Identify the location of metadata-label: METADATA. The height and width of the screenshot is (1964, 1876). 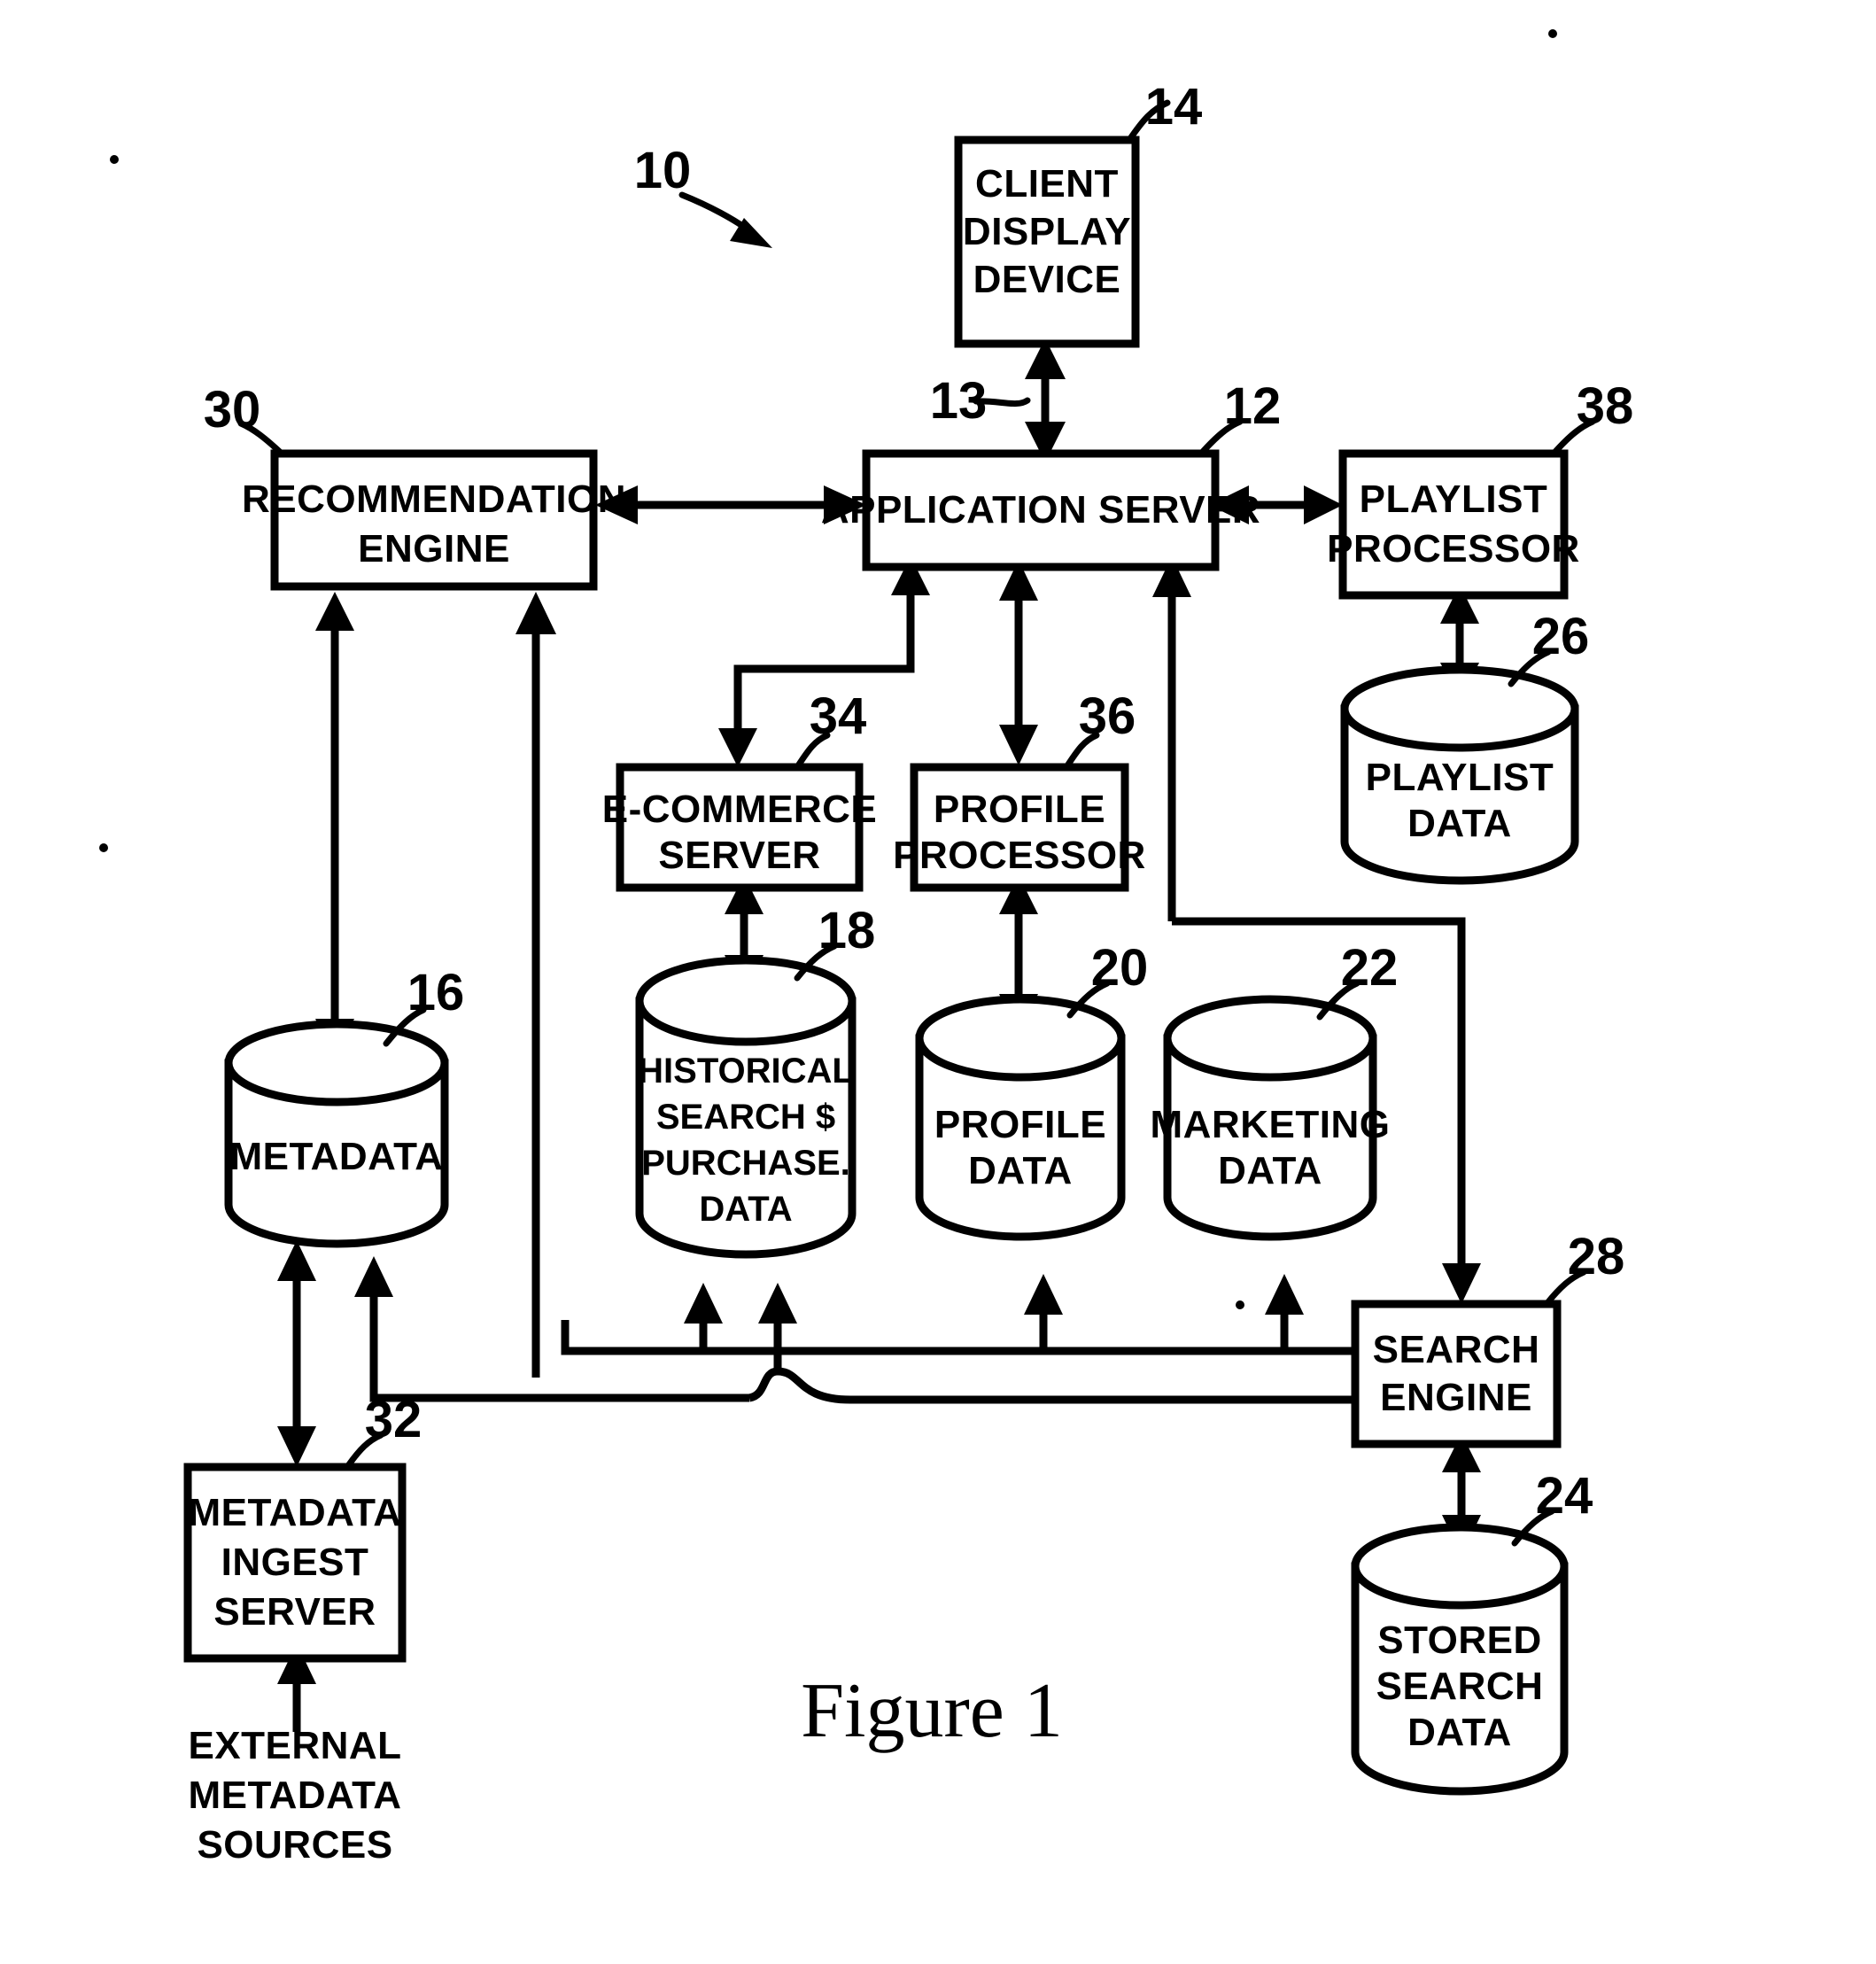
(336, 1156).